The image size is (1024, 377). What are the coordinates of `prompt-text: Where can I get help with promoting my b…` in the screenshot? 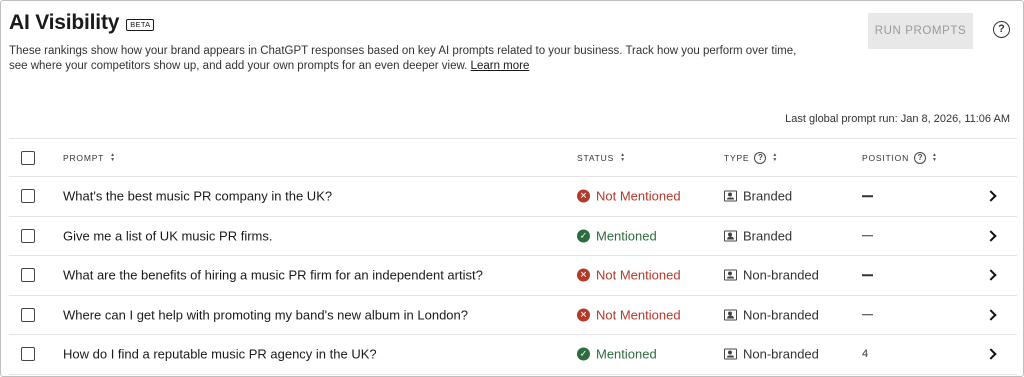 It's located at (265, 315).